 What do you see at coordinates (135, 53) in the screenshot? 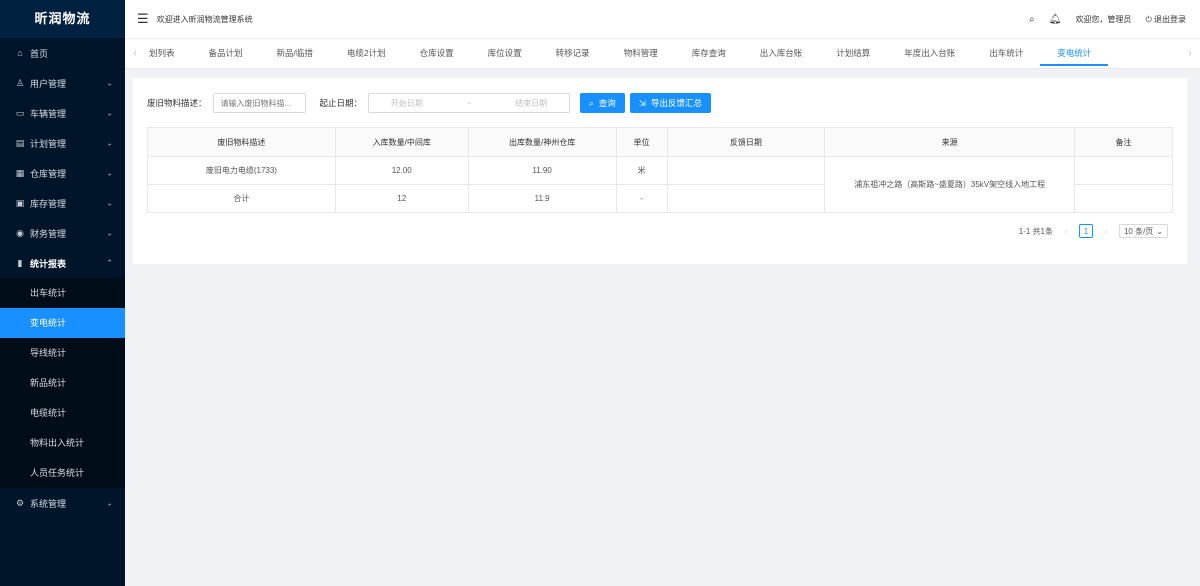
I see `tab-scroll-left-icon: ‹` at bounding box center [135, 53].